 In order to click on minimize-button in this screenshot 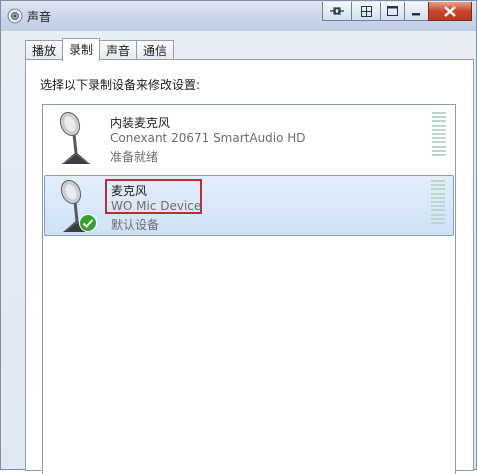, I will do `click(416, 11)`.